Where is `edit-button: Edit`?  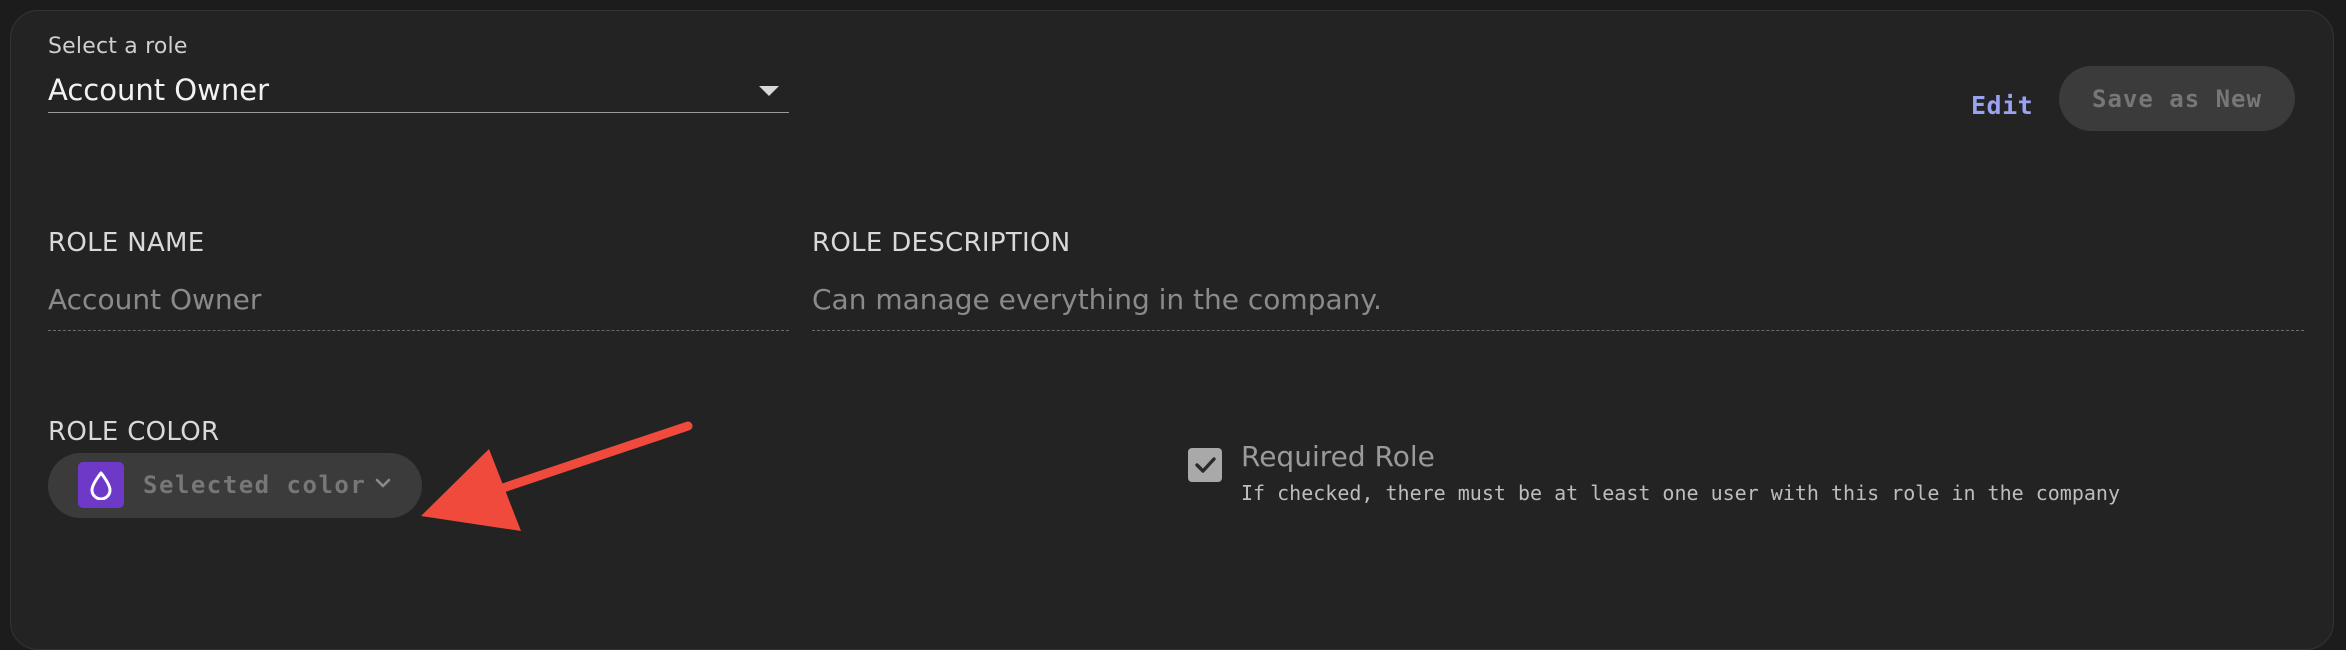 edit-button: Edit is located at coordinates (2002, 105).